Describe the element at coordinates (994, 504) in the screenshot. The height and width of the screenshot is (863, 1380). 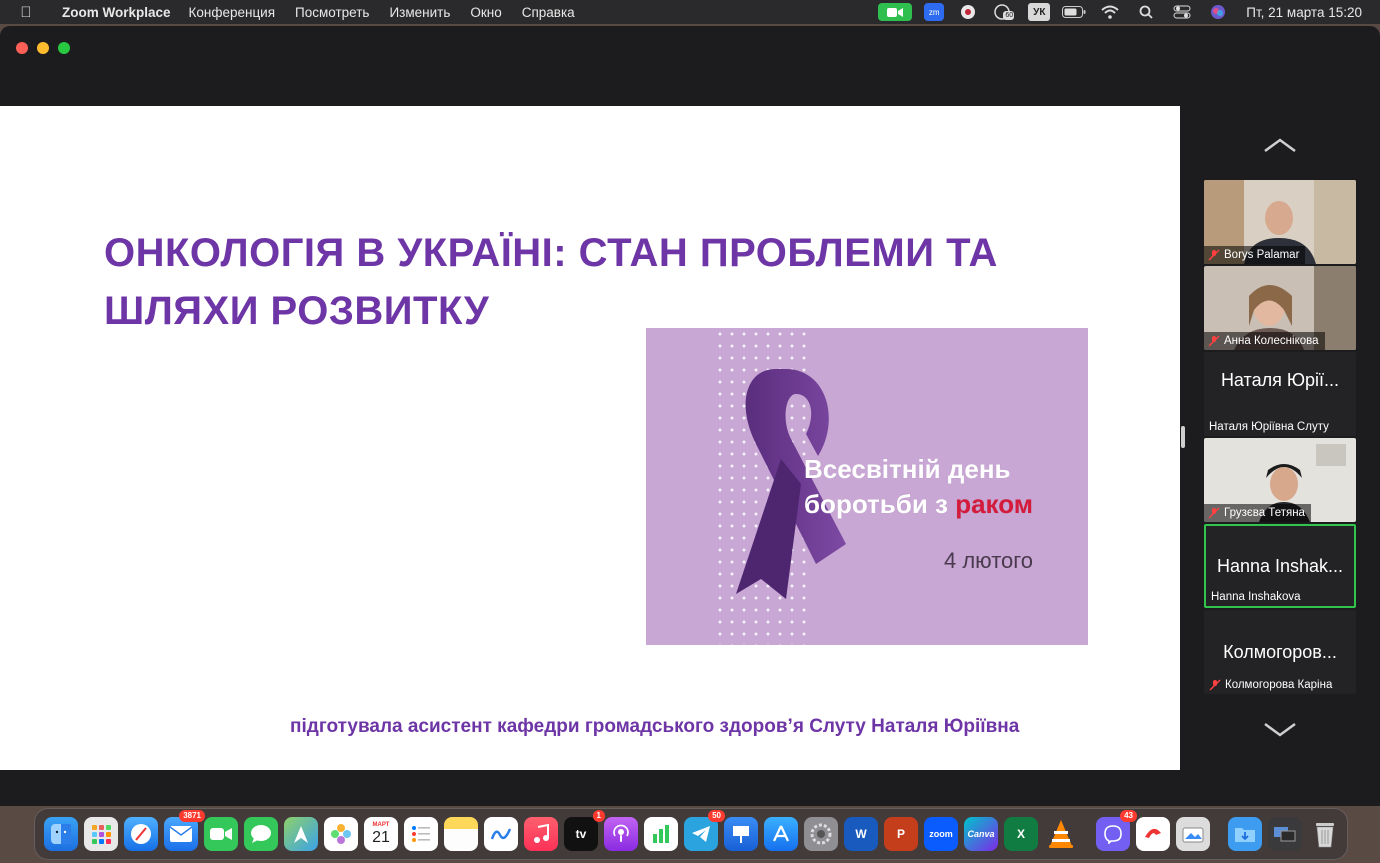
I see `banner-accent-word: раком` at that location.